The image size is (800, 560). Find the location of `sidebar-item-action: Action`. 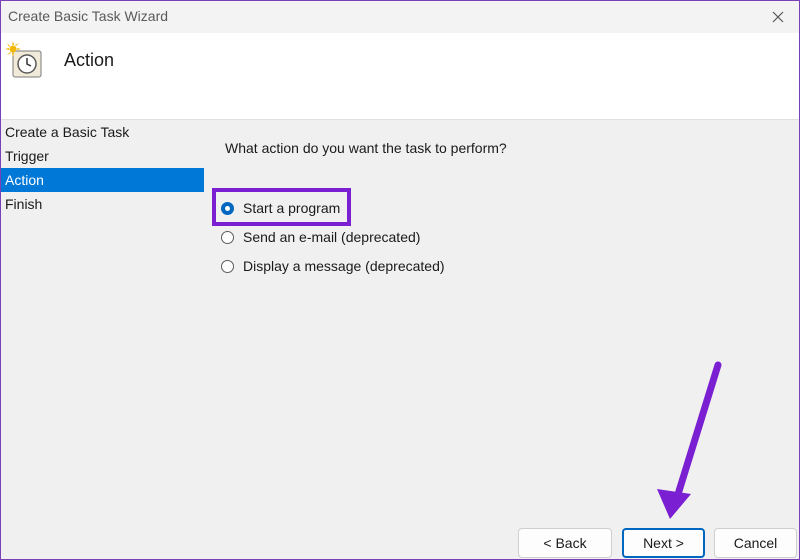

sidebar-item-action: Action is located at coordinates (102, 180).